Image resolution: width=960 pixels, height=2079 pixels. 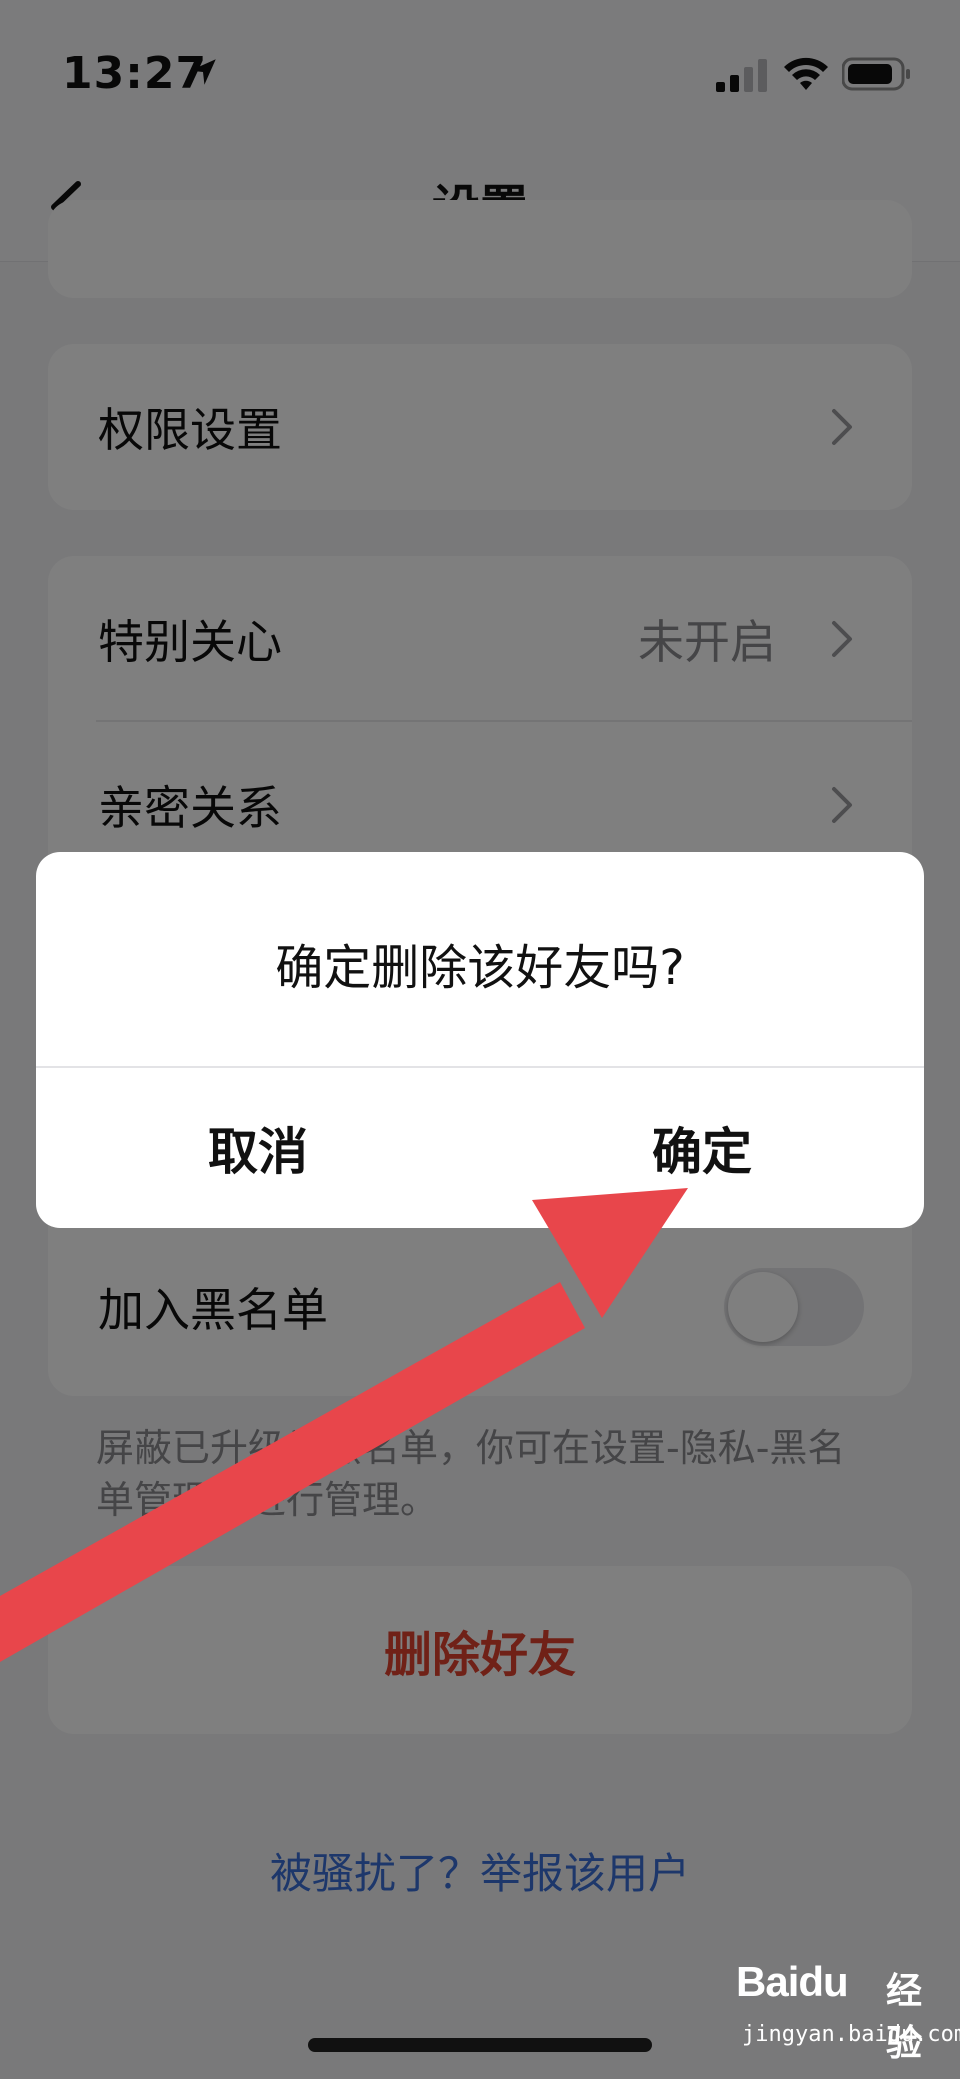 What do you see at coordinates (792, 1981) in the screenshot?
I see `watermark-logo: Baidu` at bounding box center [792, 1981].